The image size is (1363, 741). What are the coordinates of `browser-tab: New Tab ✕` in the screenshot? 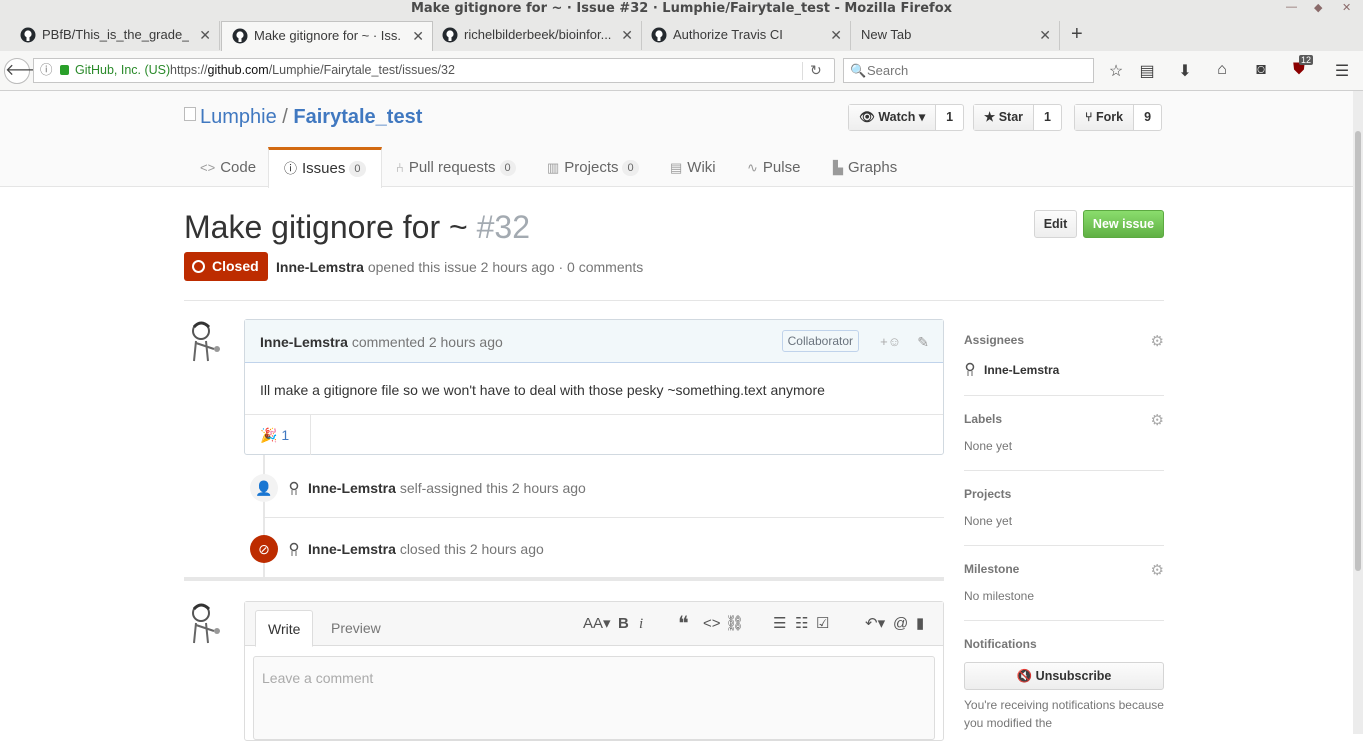 It's located at (955, 35).